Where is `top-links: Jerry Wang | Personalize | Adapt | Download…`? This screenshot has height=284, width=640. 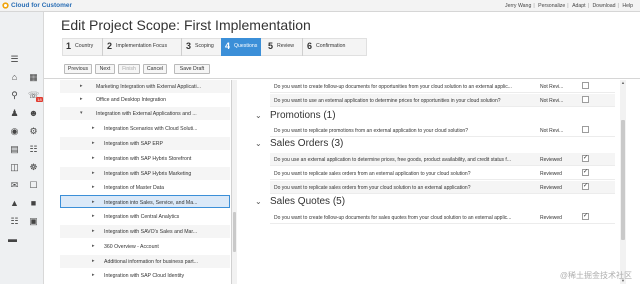
top-links: Jerry Wang | Personalize | Adapt | Download… is located at coordinates (569, 5).